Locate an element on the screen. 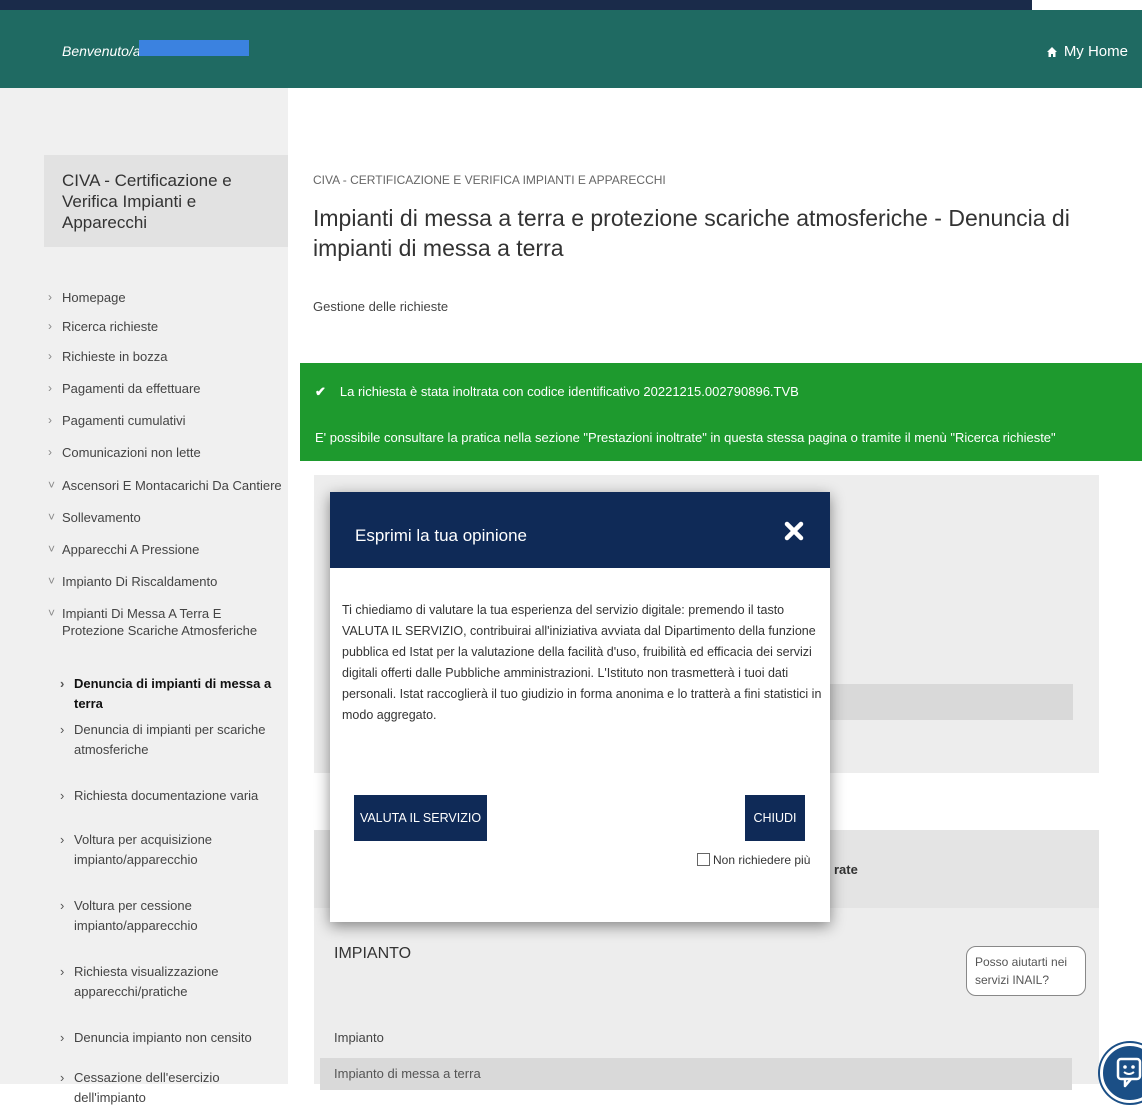 The height and width of the screenshot is (1108, 1142). sidebar-item-homepage: › Homepage is located at coordinates (166, 297).